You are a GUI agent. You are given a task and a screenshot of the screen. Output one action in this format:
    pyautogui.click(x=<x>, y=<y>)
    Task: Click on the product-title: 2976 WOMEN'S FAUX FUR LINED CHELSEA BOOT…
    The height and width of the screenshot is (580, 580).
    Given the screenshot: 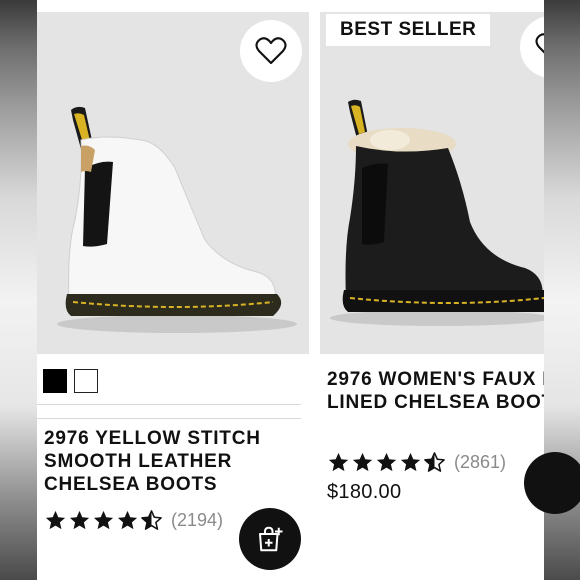 What is the action you would take?
    pyautogui.click(x=435, y=391)
    